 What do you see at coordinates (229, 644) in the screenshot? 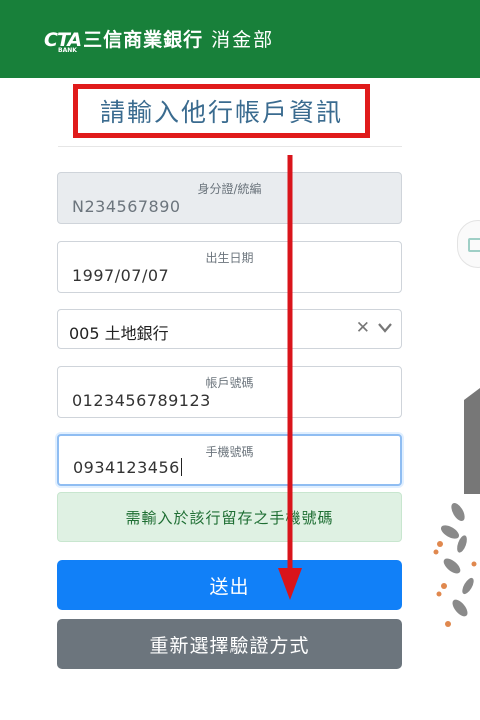
I see `reselect-verification-button: 重新選擇驗證方式` at bounding box center [229, 644].